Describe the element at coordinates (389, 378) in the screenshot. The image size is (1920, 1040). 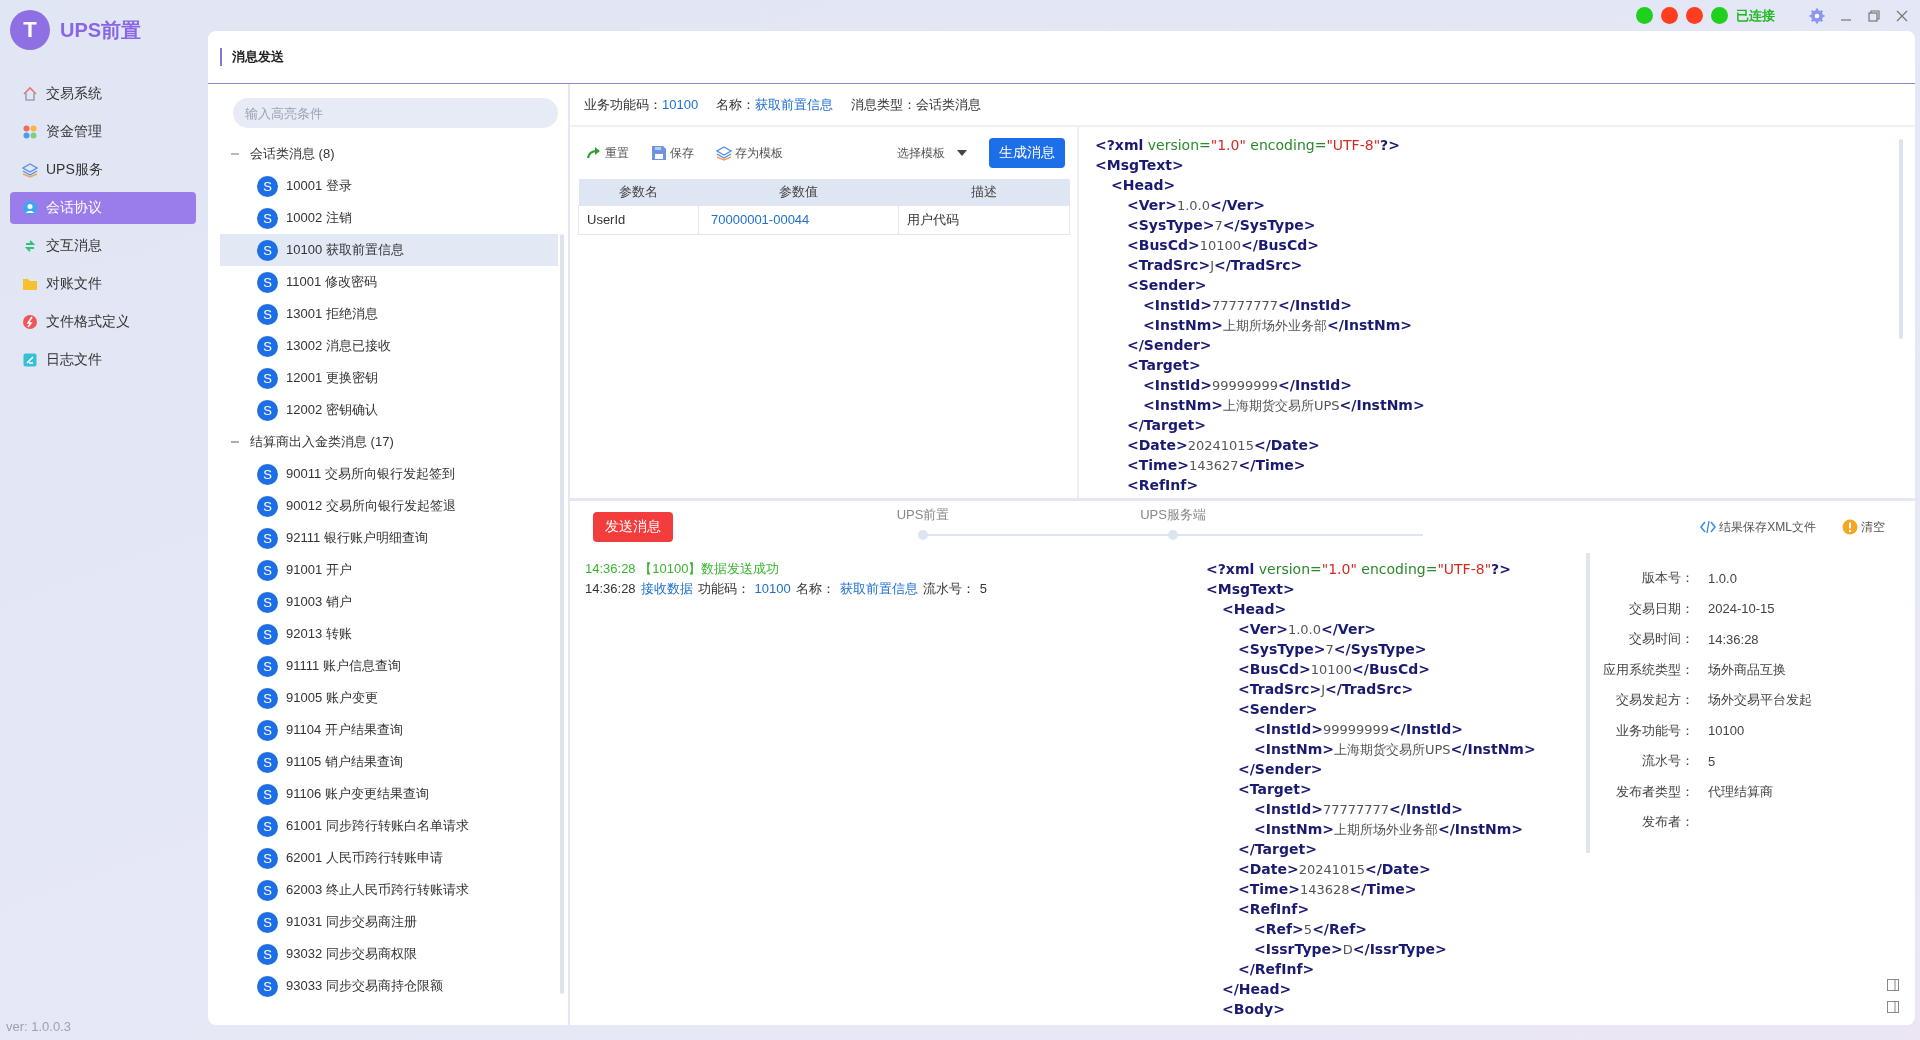
I see `tree-item: S 12001 更换密钥` at that location.